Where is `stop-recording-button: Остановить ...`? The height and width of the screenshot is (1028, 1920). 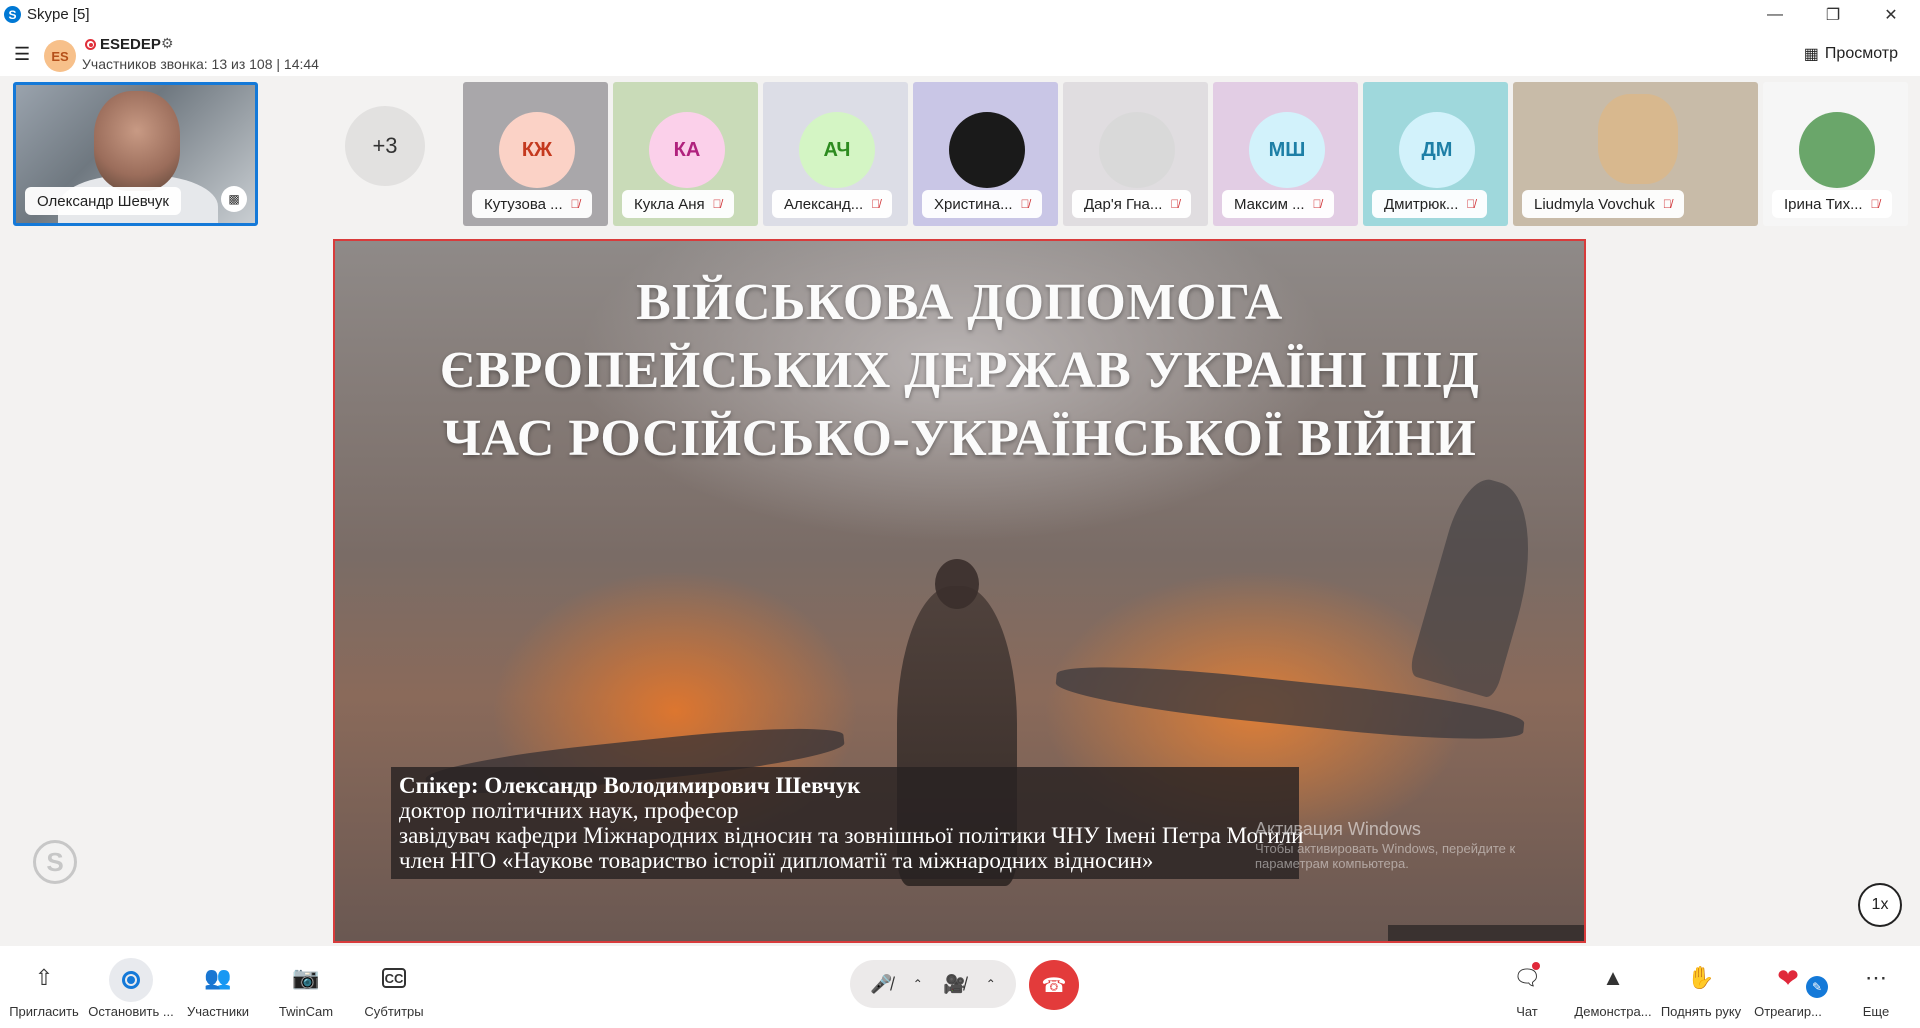 stop-recording-button: Остановить ... is located at coordinates (131, 988).